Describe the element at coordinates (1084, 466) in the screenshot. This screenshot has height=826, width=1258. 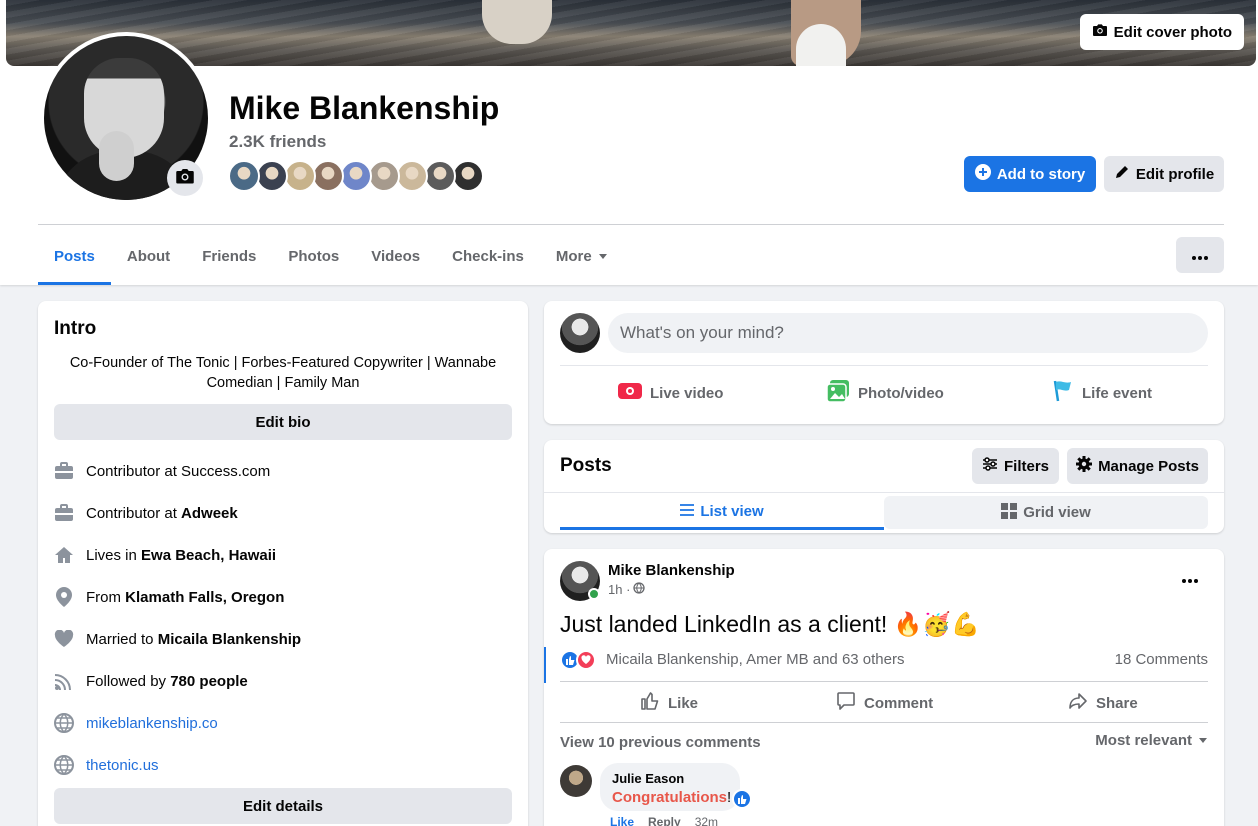
I see `gear-icon` at that location.